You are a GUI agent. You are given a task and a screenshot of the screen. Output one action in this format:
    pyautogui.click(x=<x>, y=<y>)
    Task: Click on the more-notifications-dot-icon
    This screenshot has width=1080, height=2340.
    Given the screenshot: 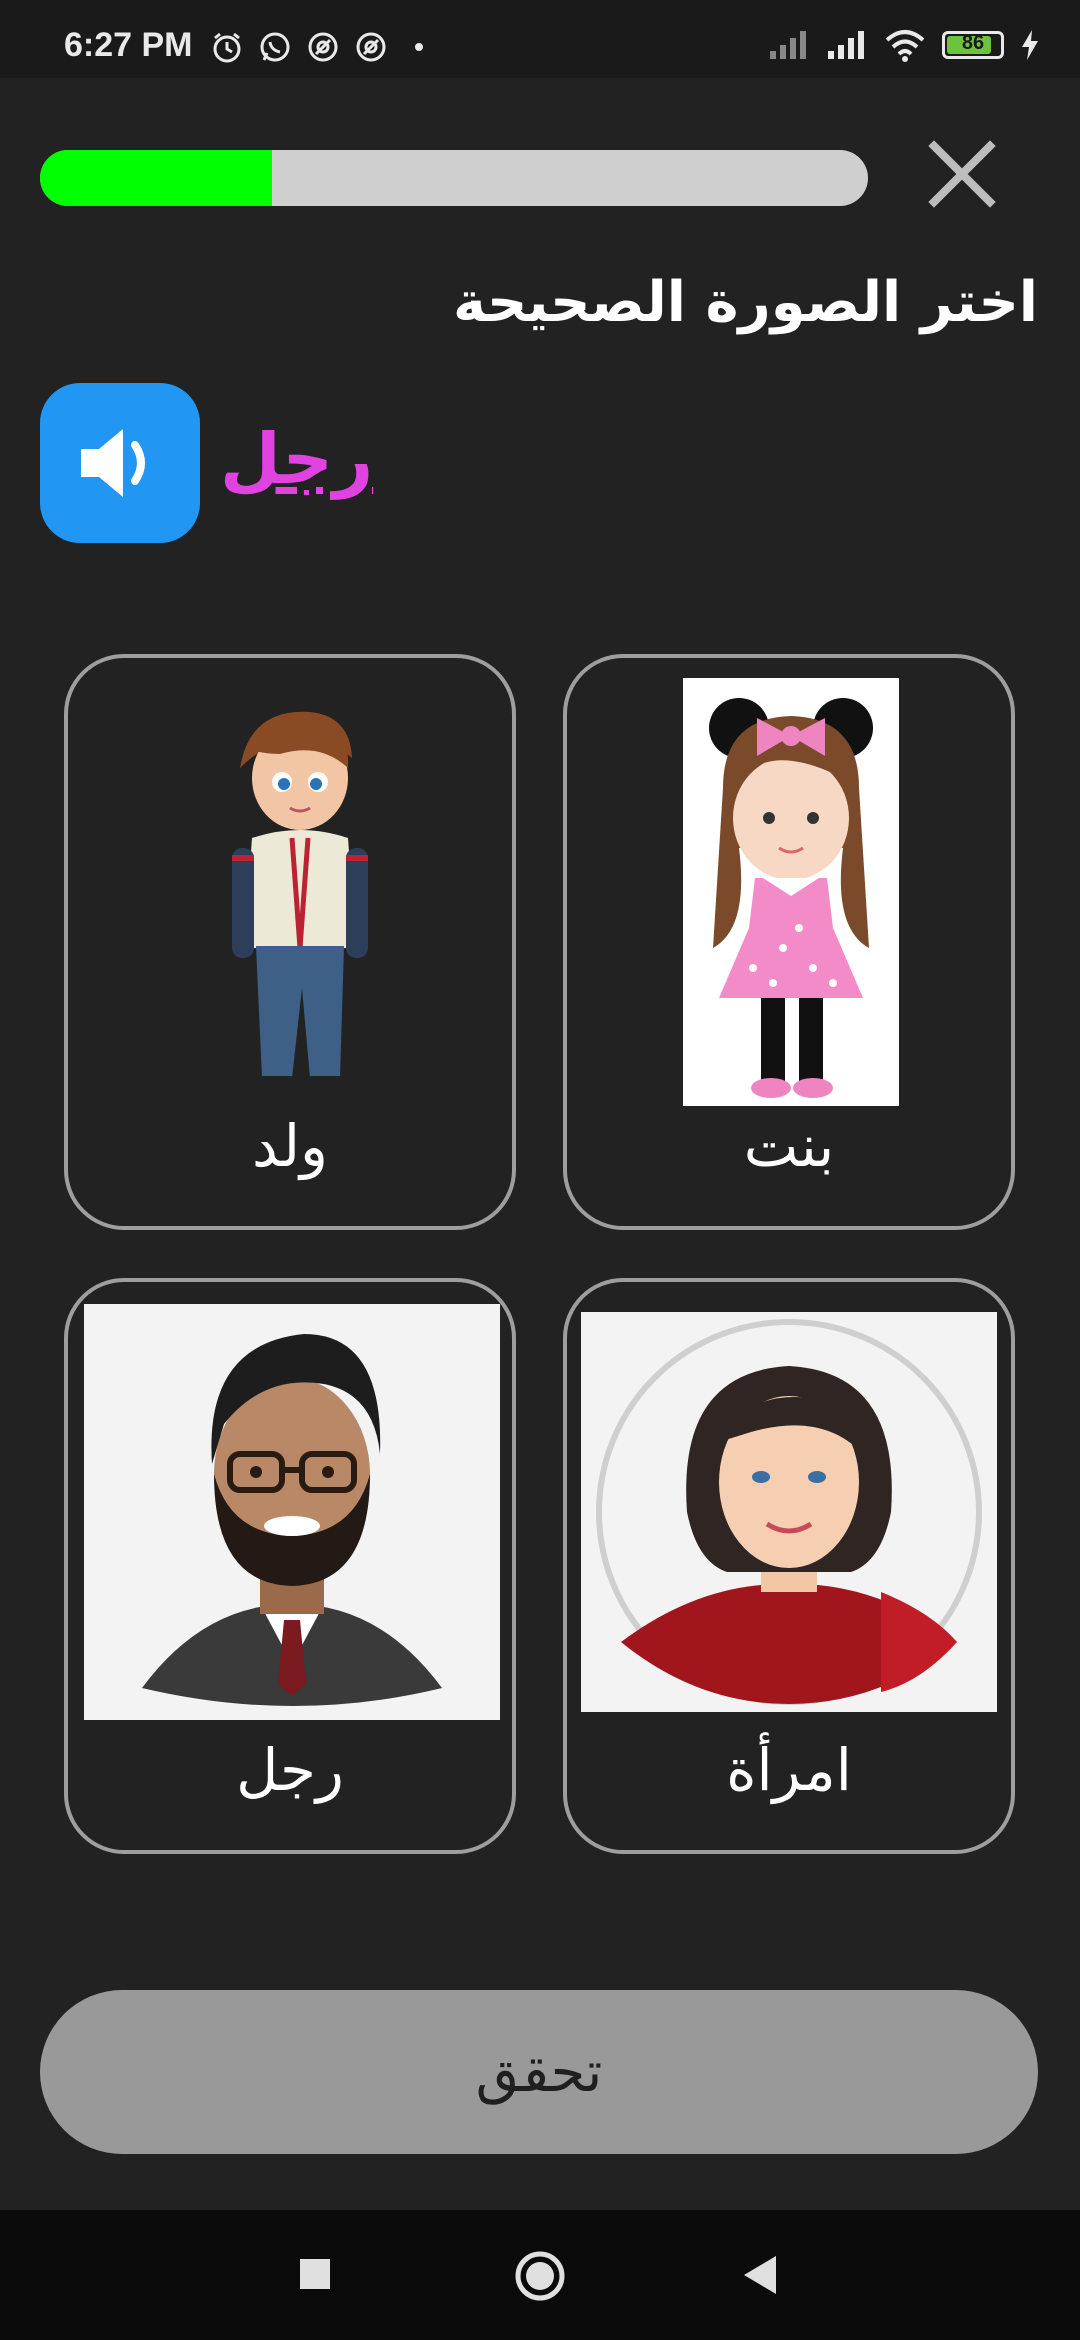 What is the action you would take?
    pyautogui.click(x=419, y=47)
    